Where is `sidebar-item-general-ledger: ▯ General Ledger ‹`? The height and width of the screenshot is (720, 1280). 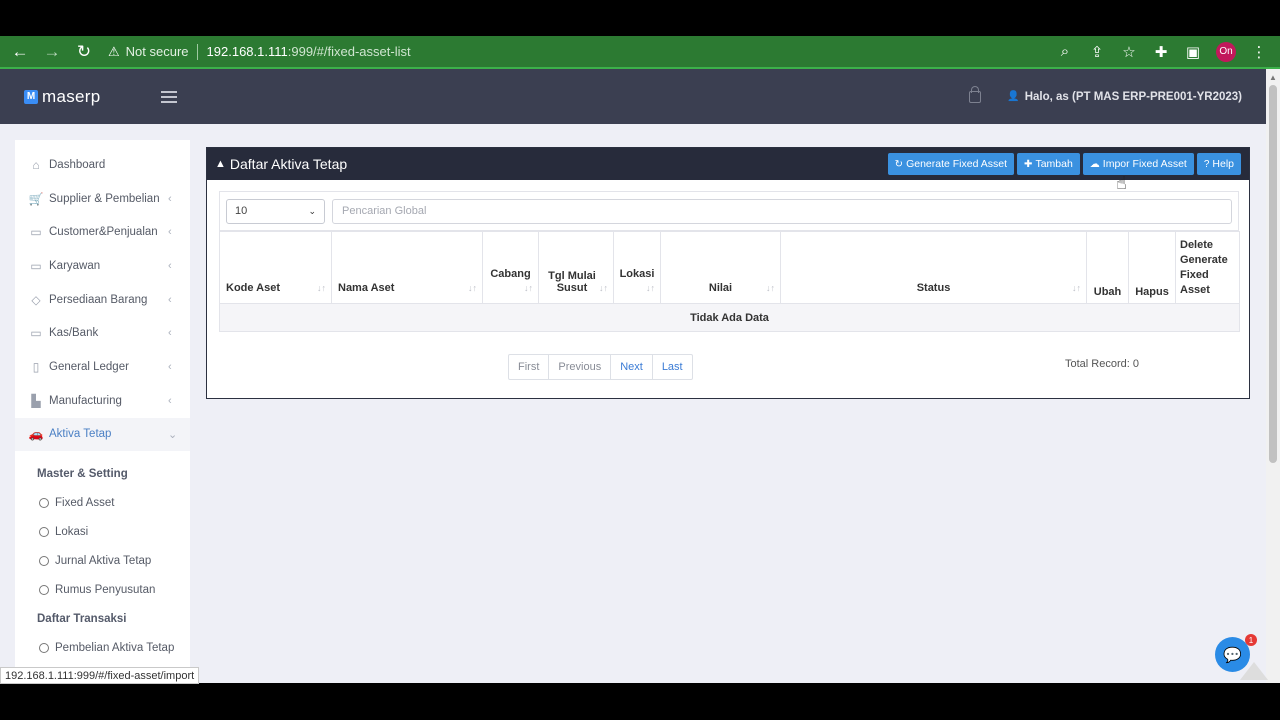
sidebar-item-general-ledger: ▯ General Ledger ‹ is located at coordinates (102, 367).